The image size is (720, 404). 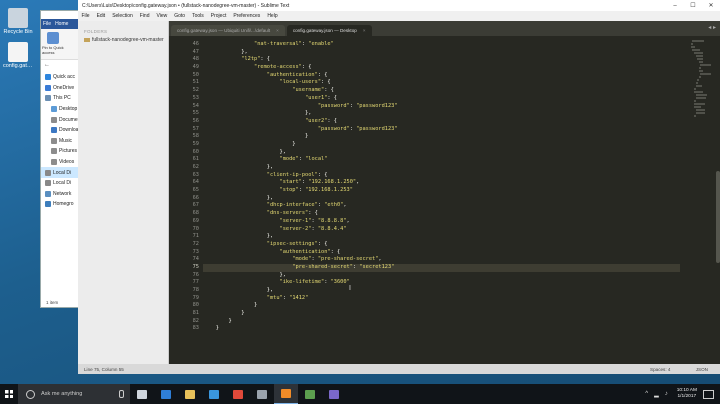 What do you see at coordinates (62, 394) in the screenshot?
I see `search-placeholder: Ask me anything` at bounding box center [62, 394].